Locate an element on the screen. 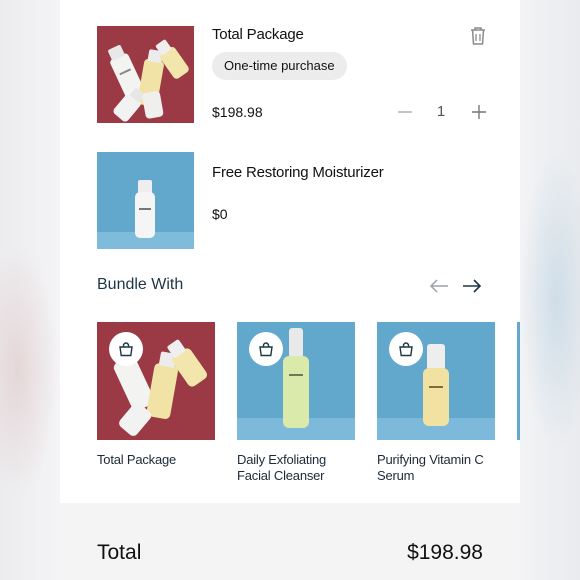 This screenshot has width=580, height=580. background-blur-left is located at coordinates (30, 370).